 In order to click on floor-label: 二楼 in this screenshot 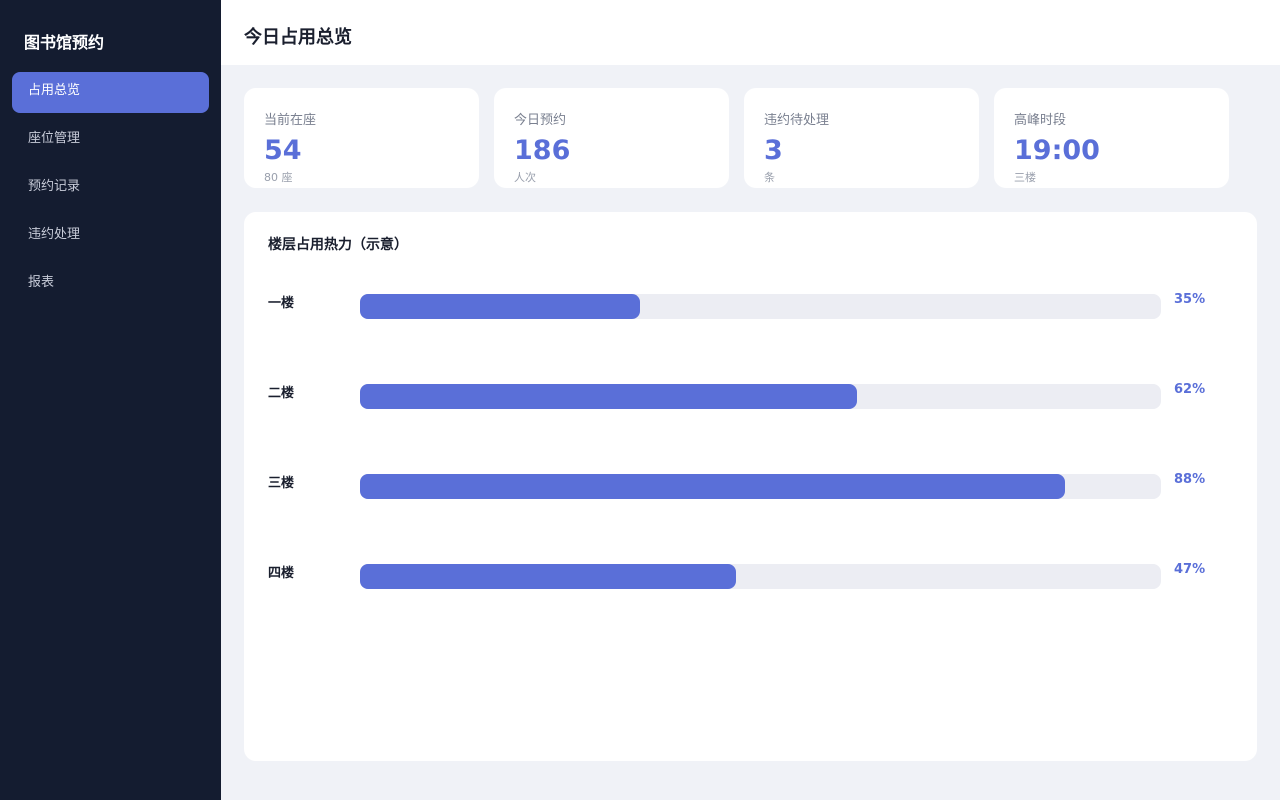, I will do `click(281, 393)`.